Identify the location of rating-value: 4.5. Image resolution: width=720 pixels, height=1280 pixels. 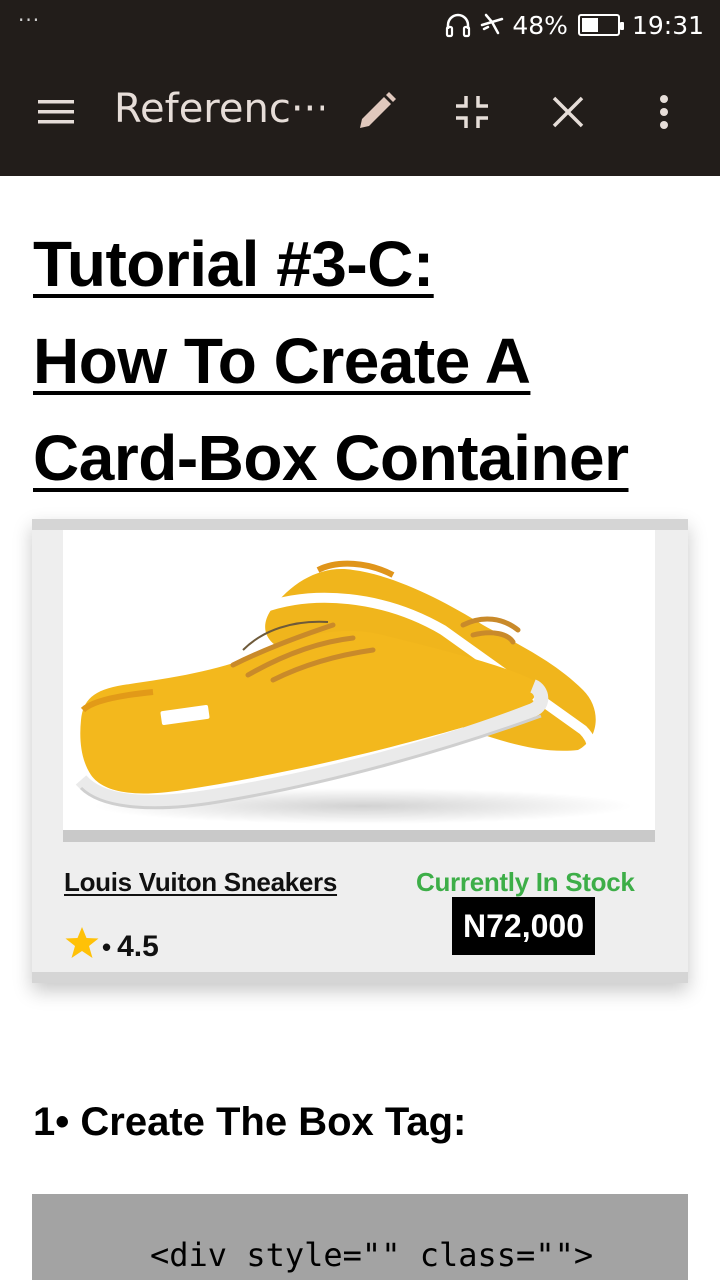
(138, 946).